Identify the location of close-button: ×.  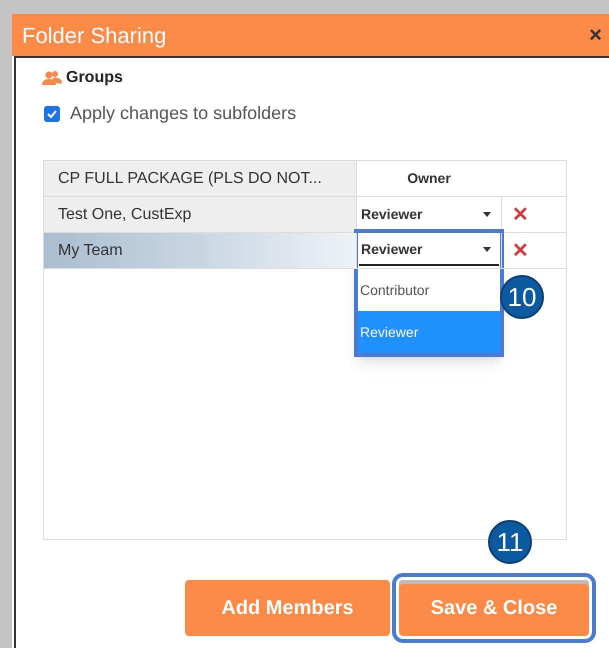
(595, 35).